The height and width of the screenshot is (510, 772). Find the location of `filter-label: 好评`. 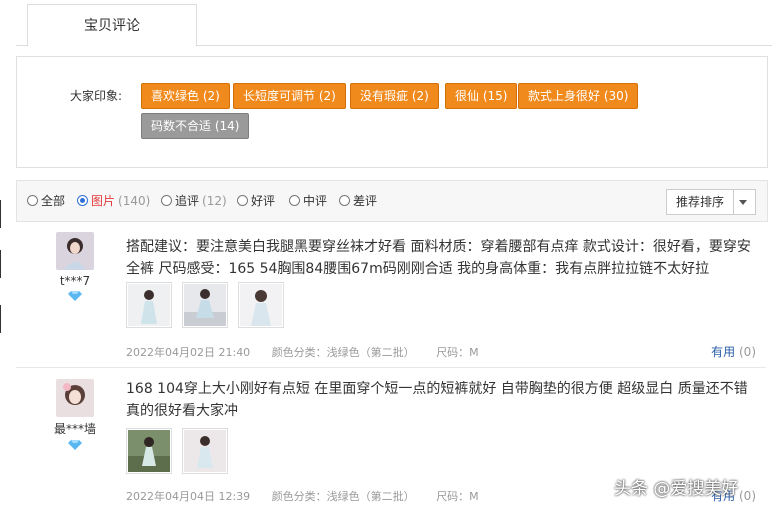

filter-label: 好评 is located at coordinates (263, 201).